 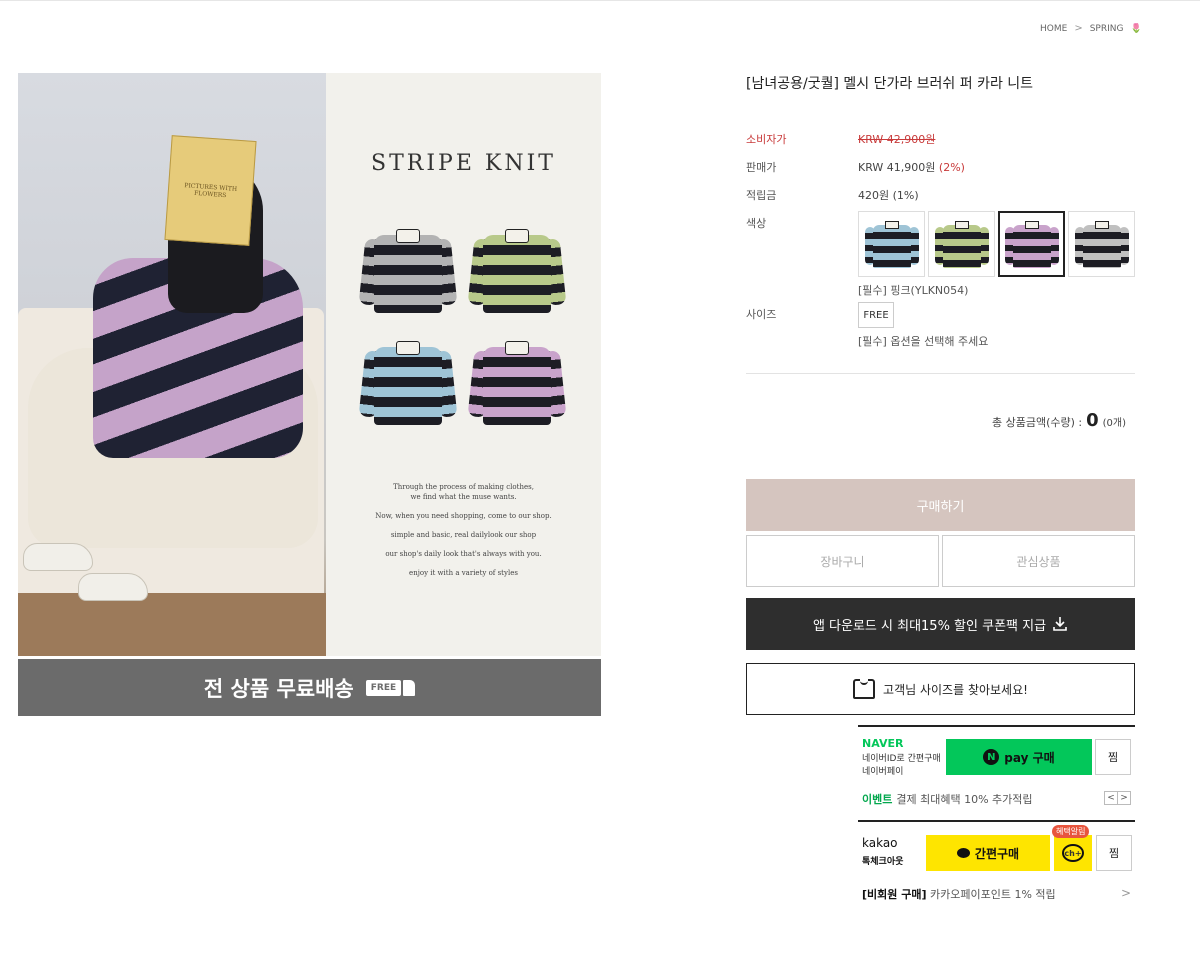 I want to click on product-title: [남녀공용/굿퀄] 멜시 단가라 브러쉬 퍼 카라 니트, so click(x=890, y=84).